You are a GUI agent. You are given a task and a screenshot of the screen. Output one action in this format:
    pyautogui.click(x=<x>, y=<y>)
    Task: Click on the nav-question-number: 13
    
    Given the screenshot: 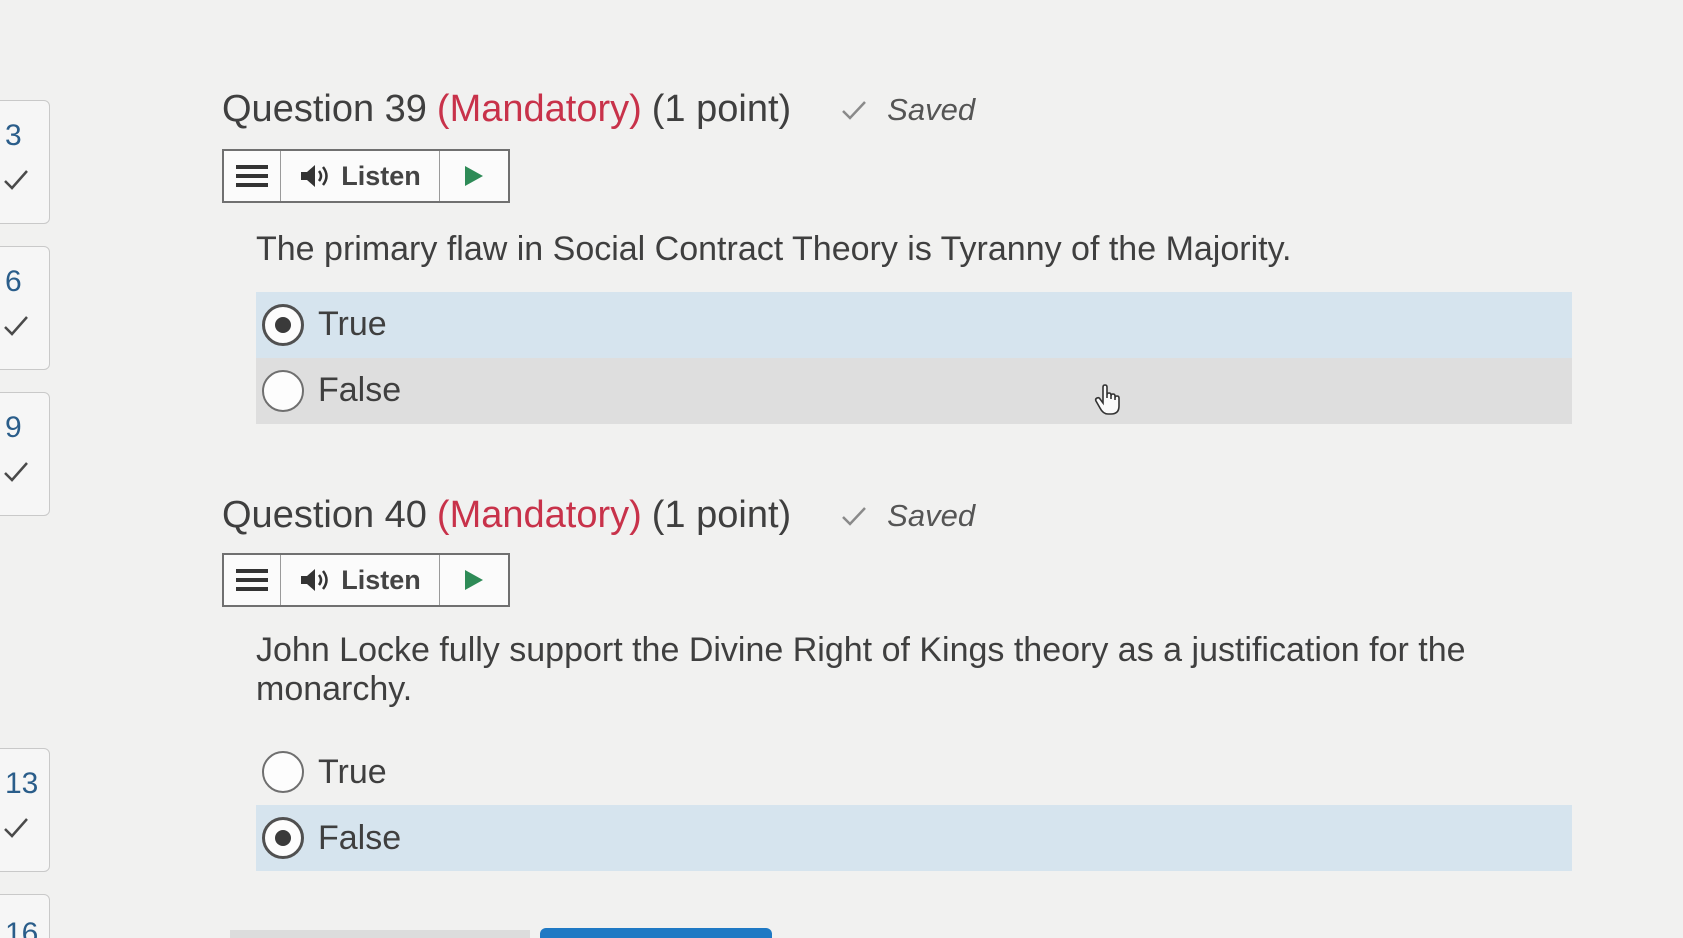 What is the action you would take?
    pyautogui.click(x=22, y=783)
    